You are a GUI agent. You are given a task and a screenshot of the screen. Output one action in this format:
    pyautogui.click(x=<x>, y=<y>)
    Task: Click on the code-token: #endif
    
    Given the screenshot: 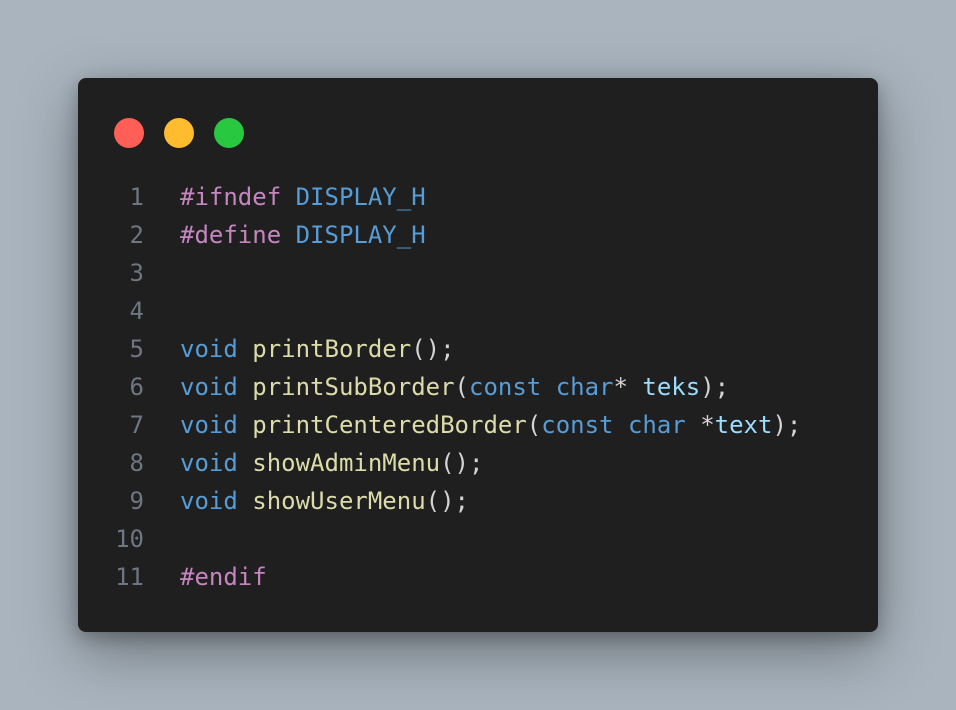 What is the action you would take?
    pyautogui.click(x=223, y=577)
    